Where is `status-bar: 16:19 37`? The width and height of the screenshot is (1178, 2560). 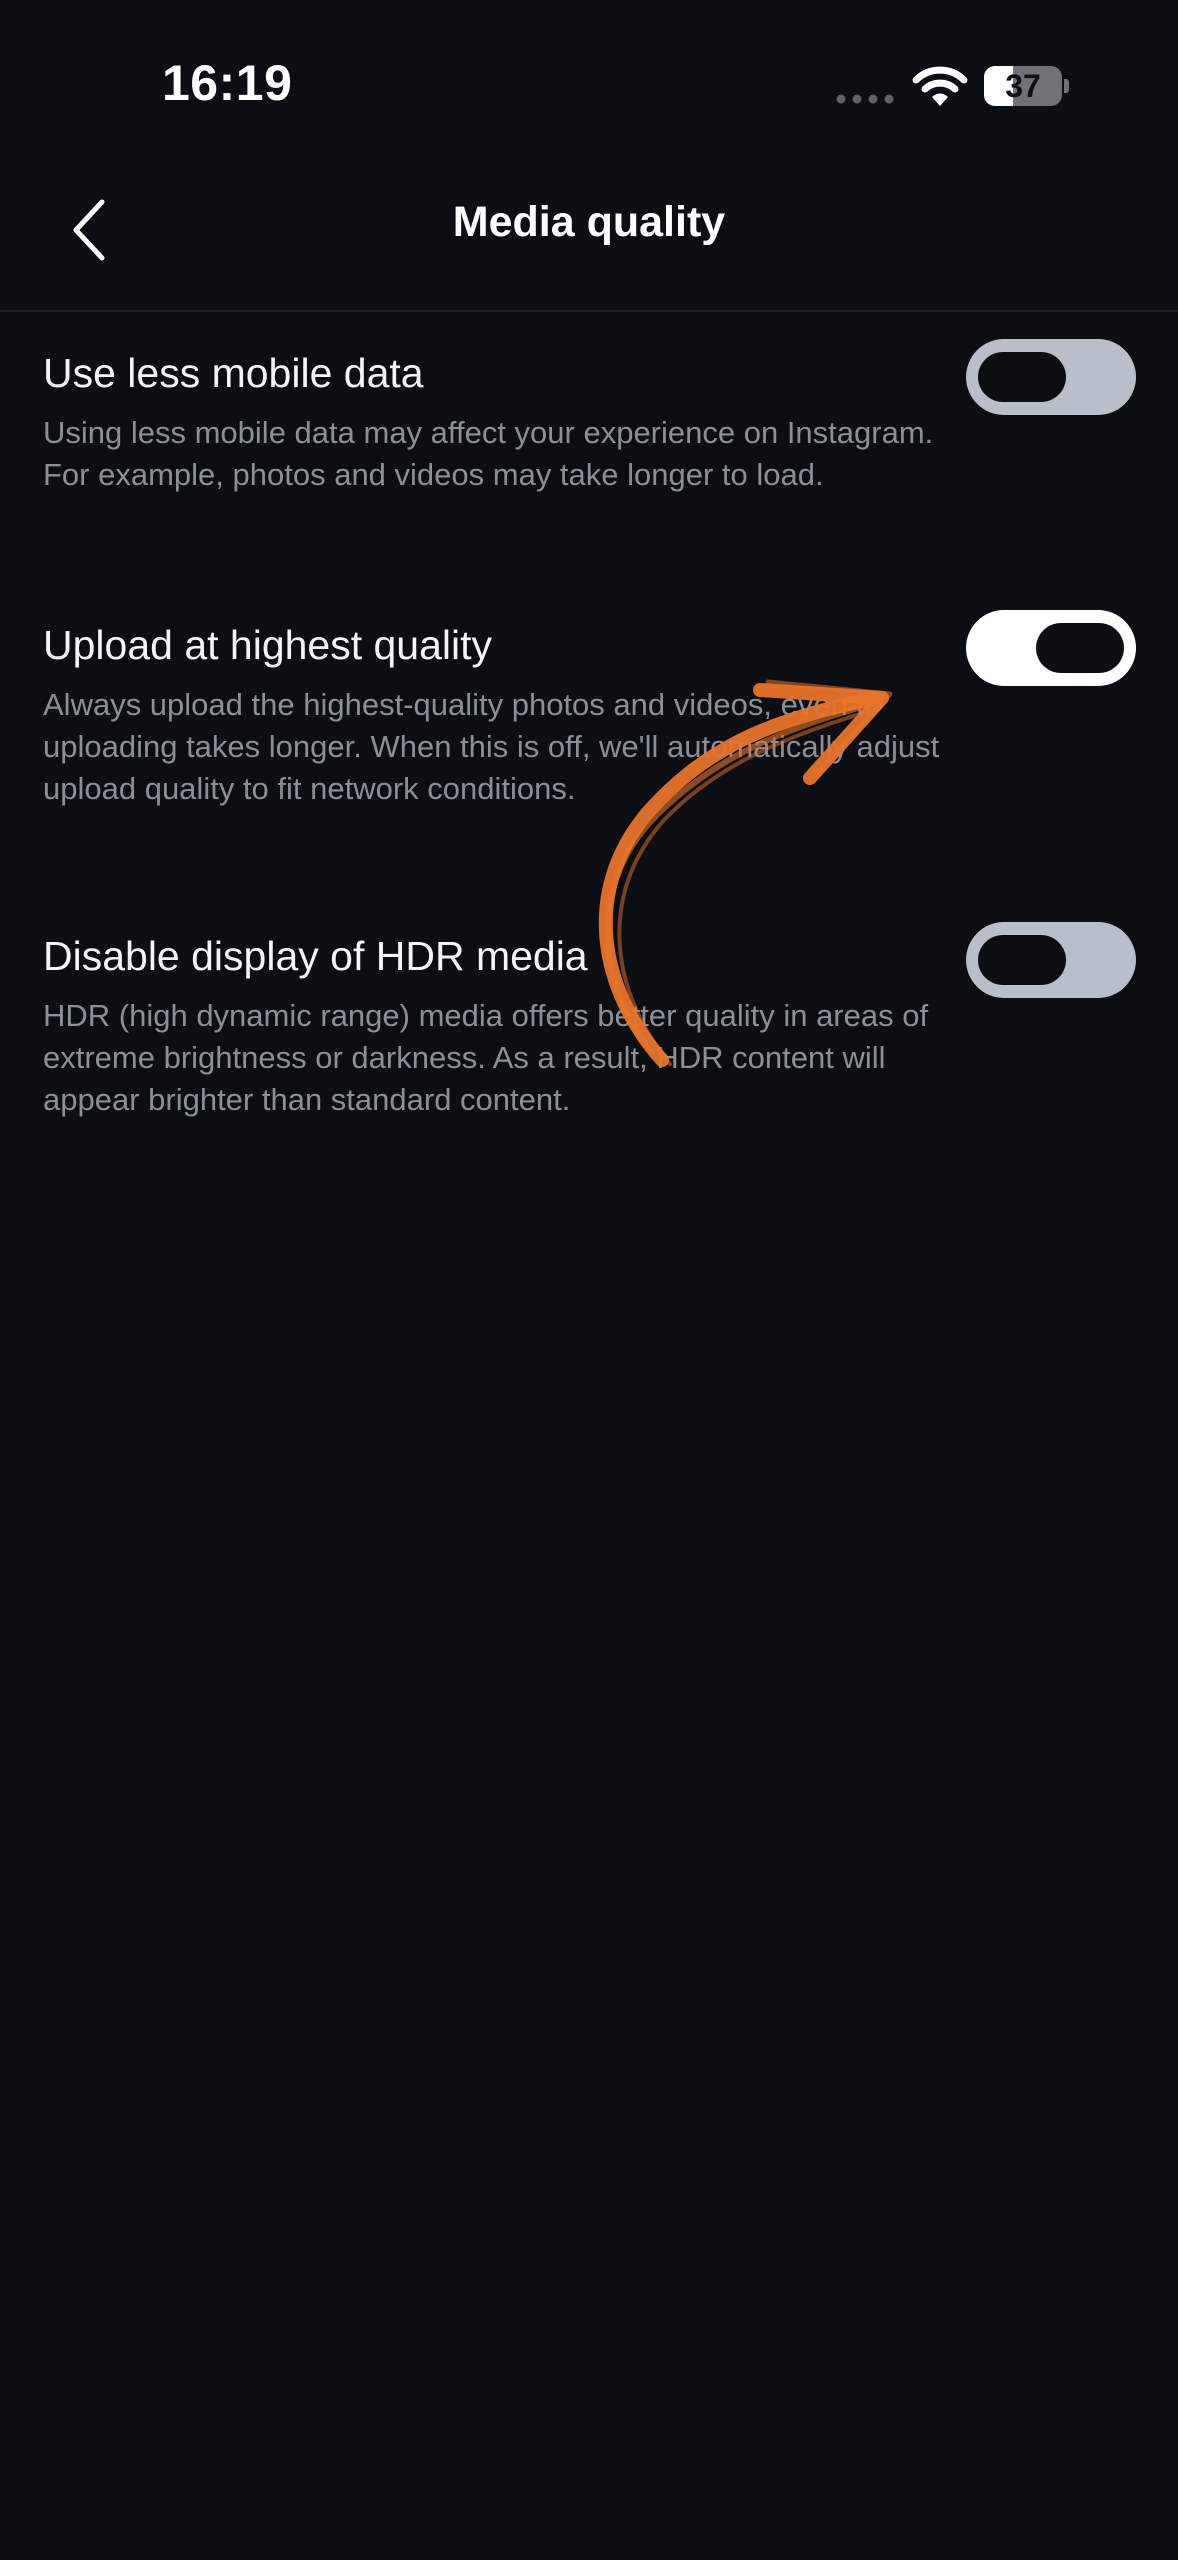 status-bar: 16:19 37 is located at coordinates (589, 75).